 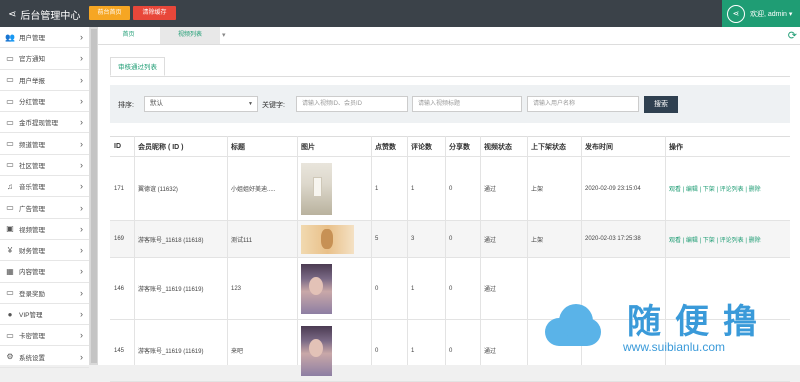 What do you see at coordinates (613, 239) in the screenshot?
I see `cell-publish-time: 2020-02-03 17:25:38` at bounding box center [613, 239].